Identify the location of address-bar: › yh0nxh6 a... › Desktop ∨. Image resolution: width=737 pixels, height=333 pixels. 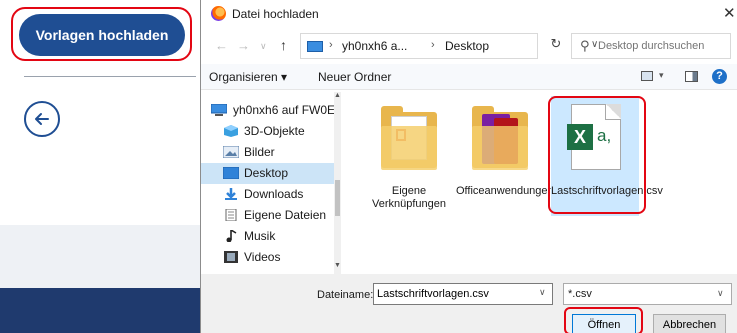
(449, 46).